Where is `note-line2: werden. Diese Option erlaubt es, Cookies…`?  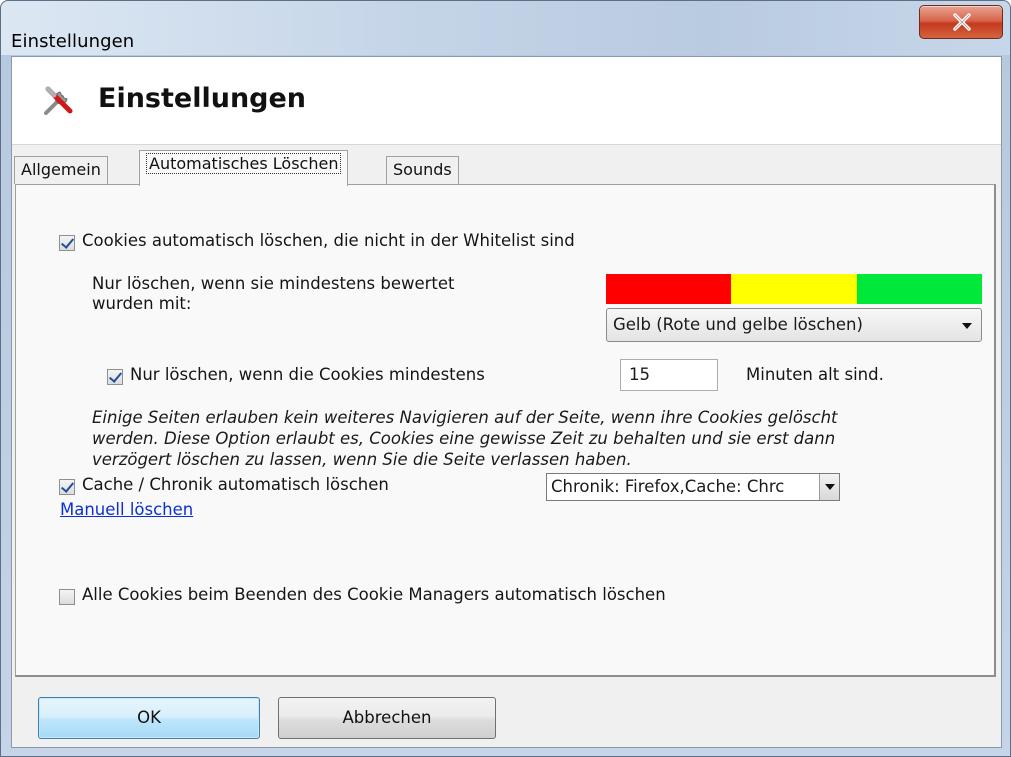 note-line2: werden. Diese Option erlaubt es, Cookies… is located at coordinates (464, 438).